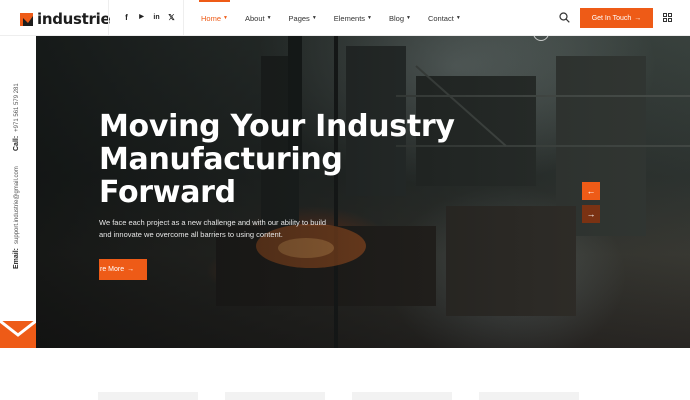 This screenshot has width=690, height=400. What do you see at coordinates (26, 19) in the screenshot?
I see `logo-icon` at bounding box center [26, 19].